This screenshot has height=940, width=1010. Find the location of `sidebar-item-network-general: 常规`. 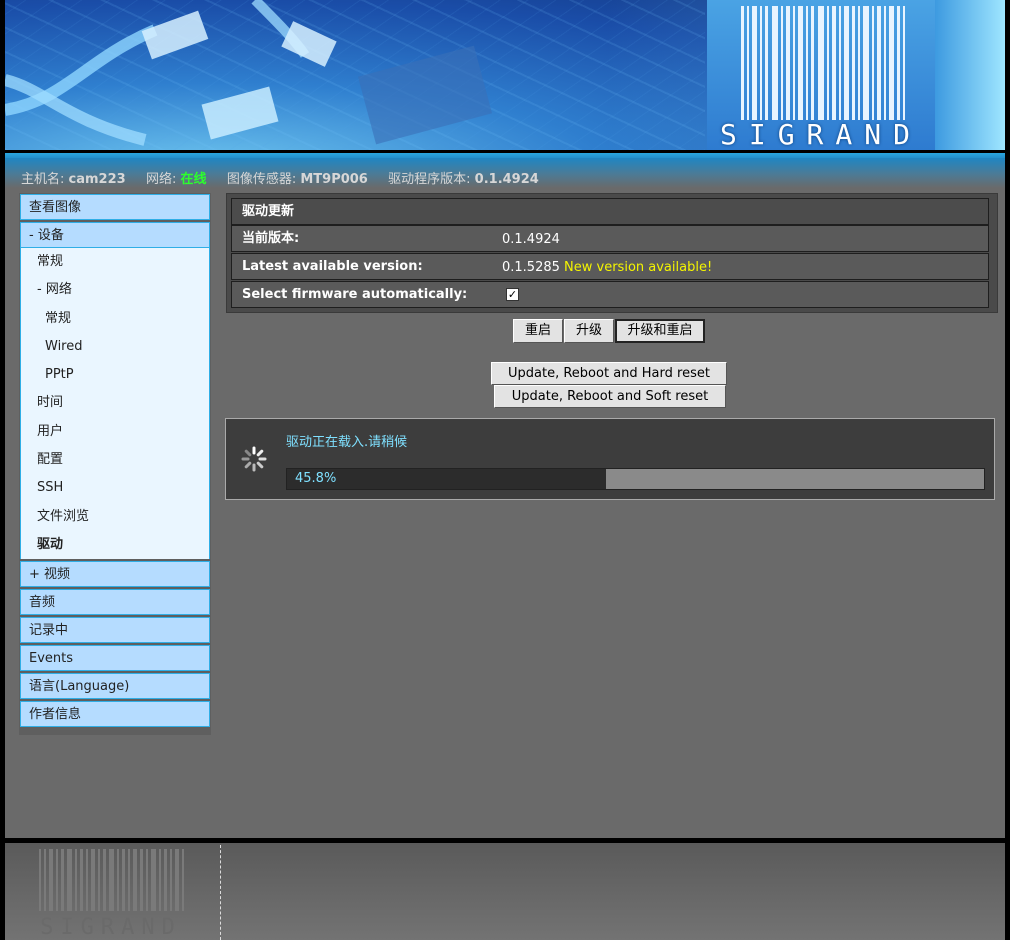

sidebar-item-network-general: 常规 is located at coordinates (115, 319).